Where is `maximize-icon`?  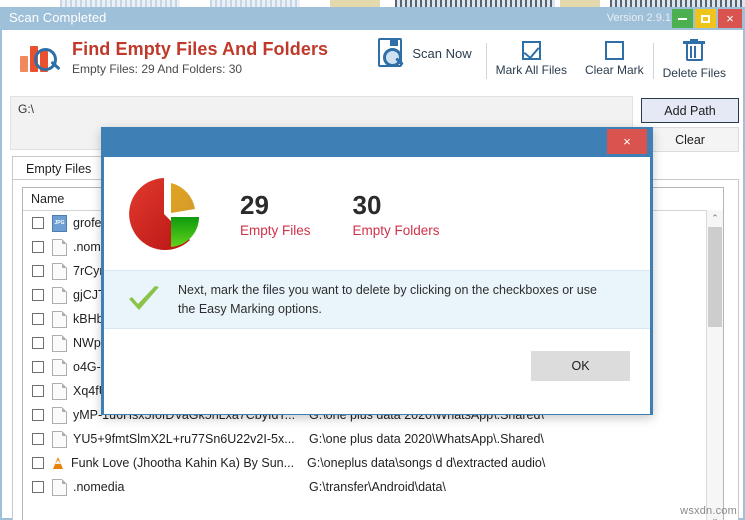 maximize-icon is located at coordinates (705, 18).